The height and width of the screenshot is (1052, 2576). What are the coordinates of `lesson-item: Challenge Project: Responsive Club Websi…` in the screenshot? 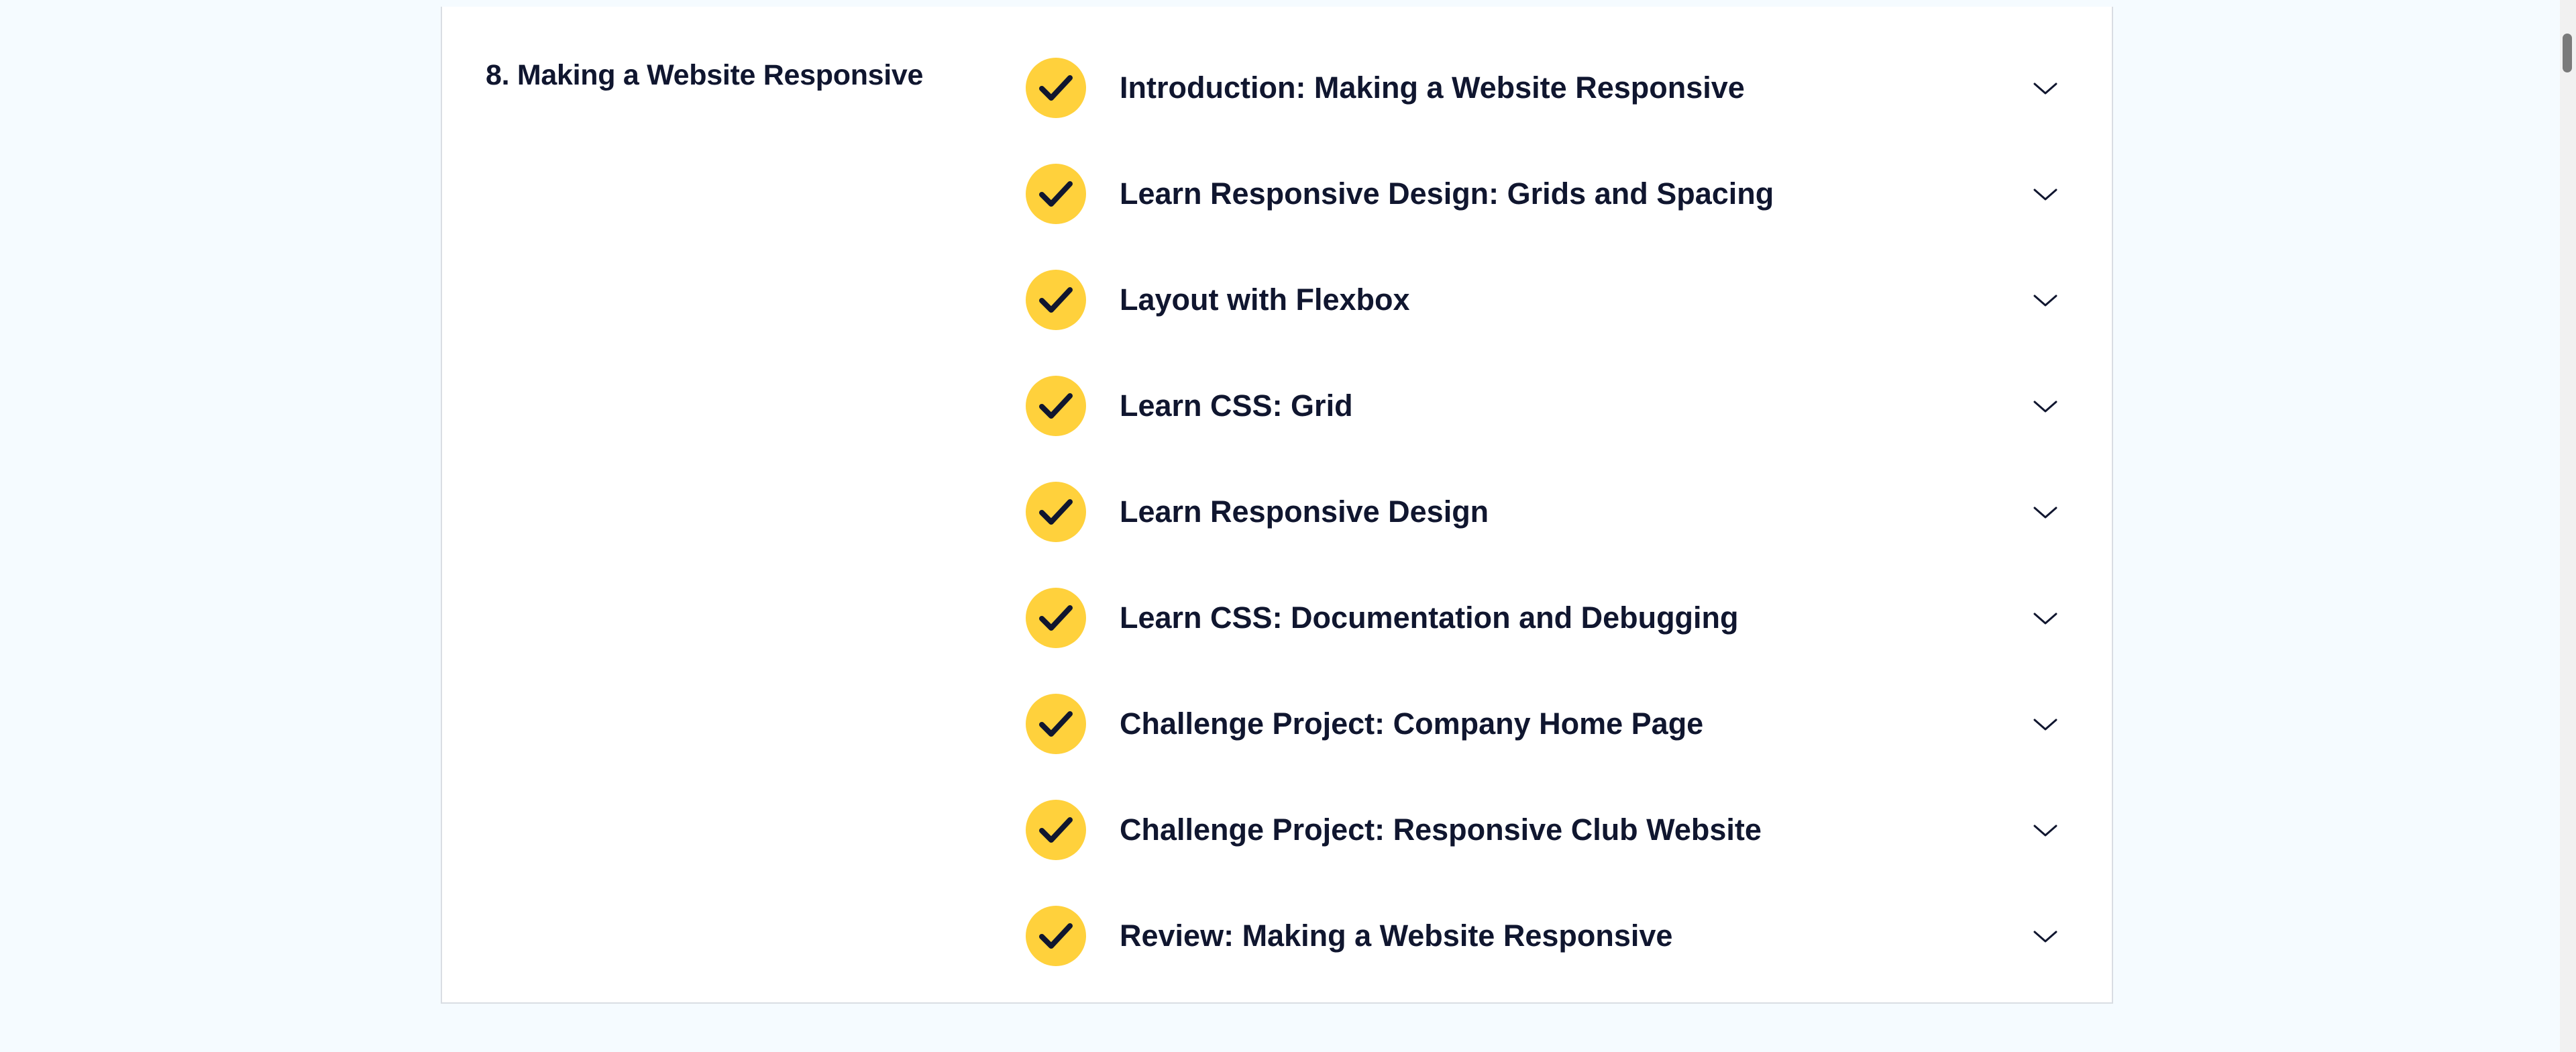 It's located at (1542, 830).